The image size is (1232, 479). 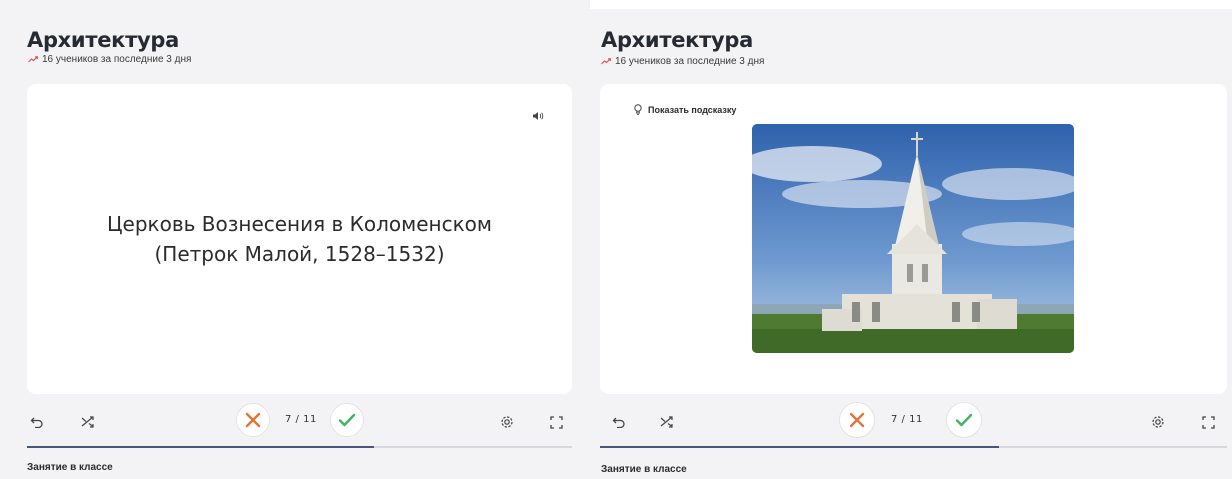 What do you see at coordinates (692, 109) in the screenshot?
I see `hint-label: Показать подсказку` at bounding box center [692, 109].